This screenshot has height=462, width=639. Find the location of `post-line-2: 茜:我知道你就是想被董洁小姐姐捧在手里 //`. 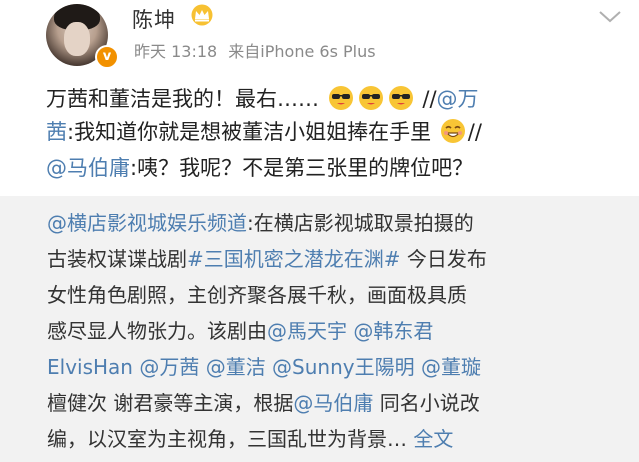

post-line-2: 茜:我知道你就是想被董洁小姐姐捧在手里 // is located at coordinates (336, 132).